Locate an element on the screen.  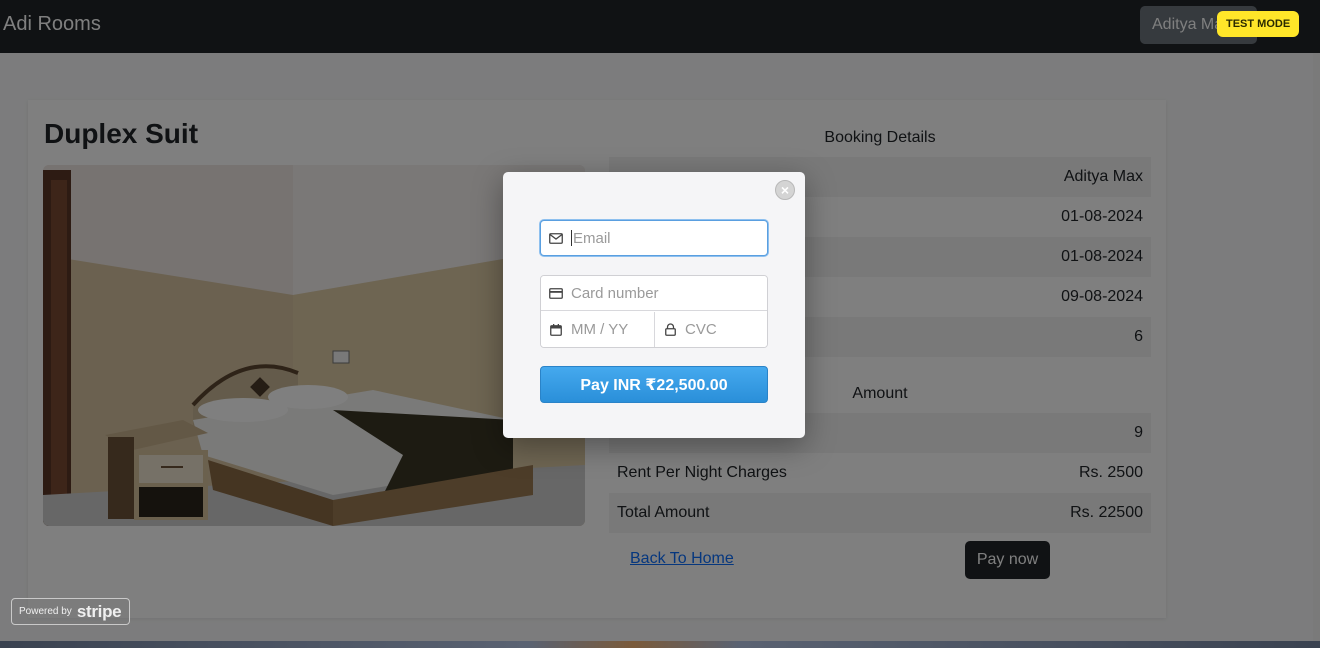
taskbar-strip is located at coordinates (660, 644).